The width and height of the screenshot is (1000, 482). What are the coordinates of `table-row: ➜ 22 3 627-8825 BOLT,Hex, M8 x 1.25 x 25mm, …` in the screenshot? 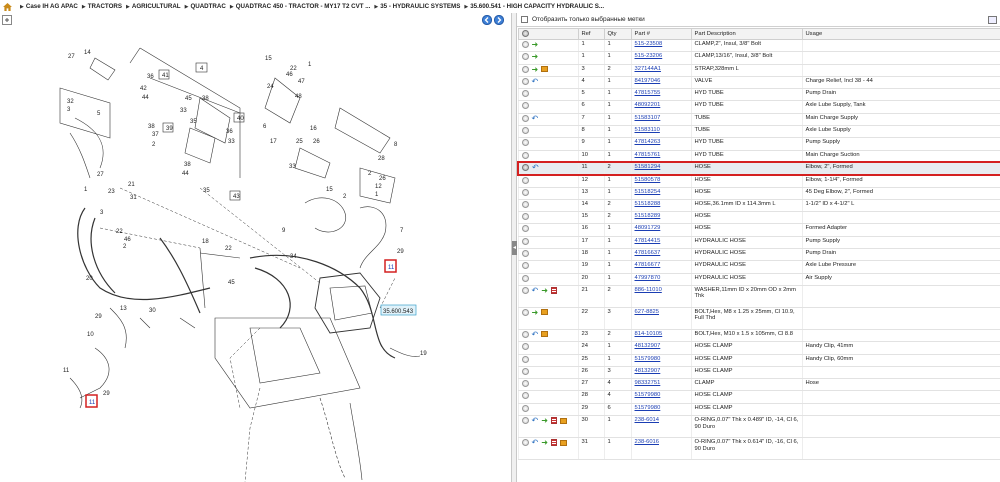 It's located at (758, 318).